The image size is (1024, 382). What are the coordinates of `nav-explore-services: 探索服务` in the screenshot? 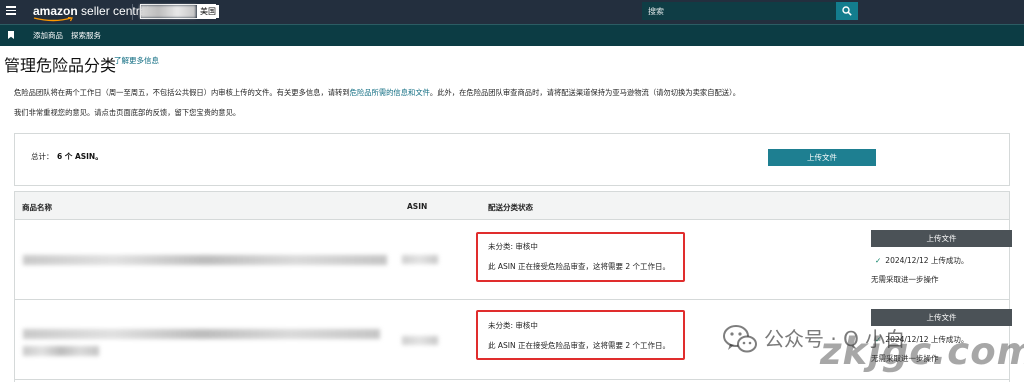 It's located at (86, 35).